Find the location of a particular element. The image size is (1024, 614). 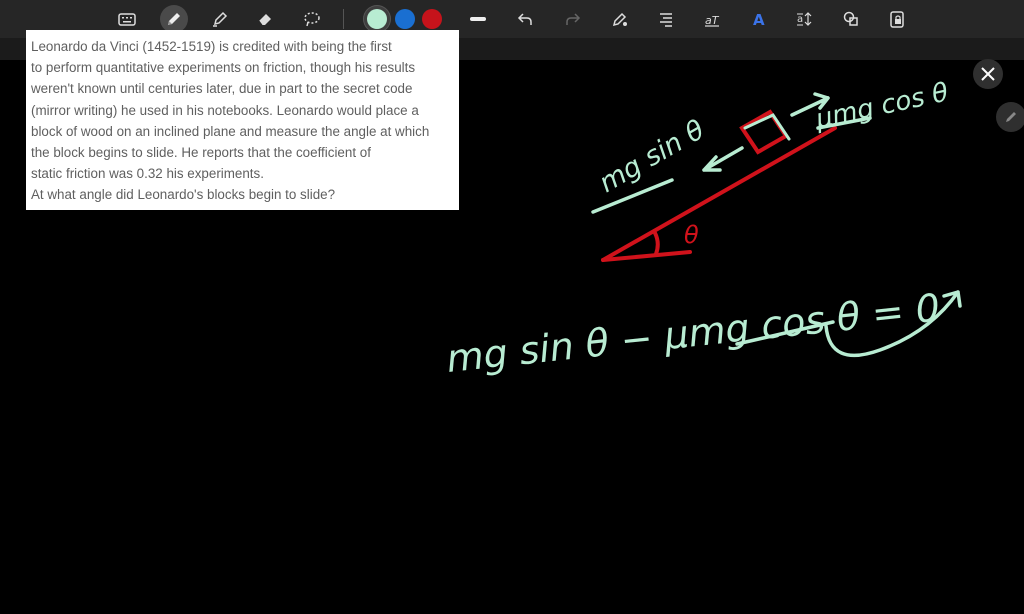

close-button is located at coordinates (988, 74).